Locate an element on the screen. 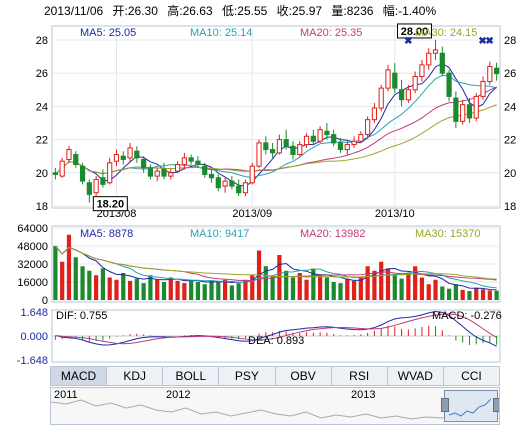 Image resolution: width=525 pixels, height=433 pixels. event-marker-icon: ✖ is located at coordinates (489, 41).